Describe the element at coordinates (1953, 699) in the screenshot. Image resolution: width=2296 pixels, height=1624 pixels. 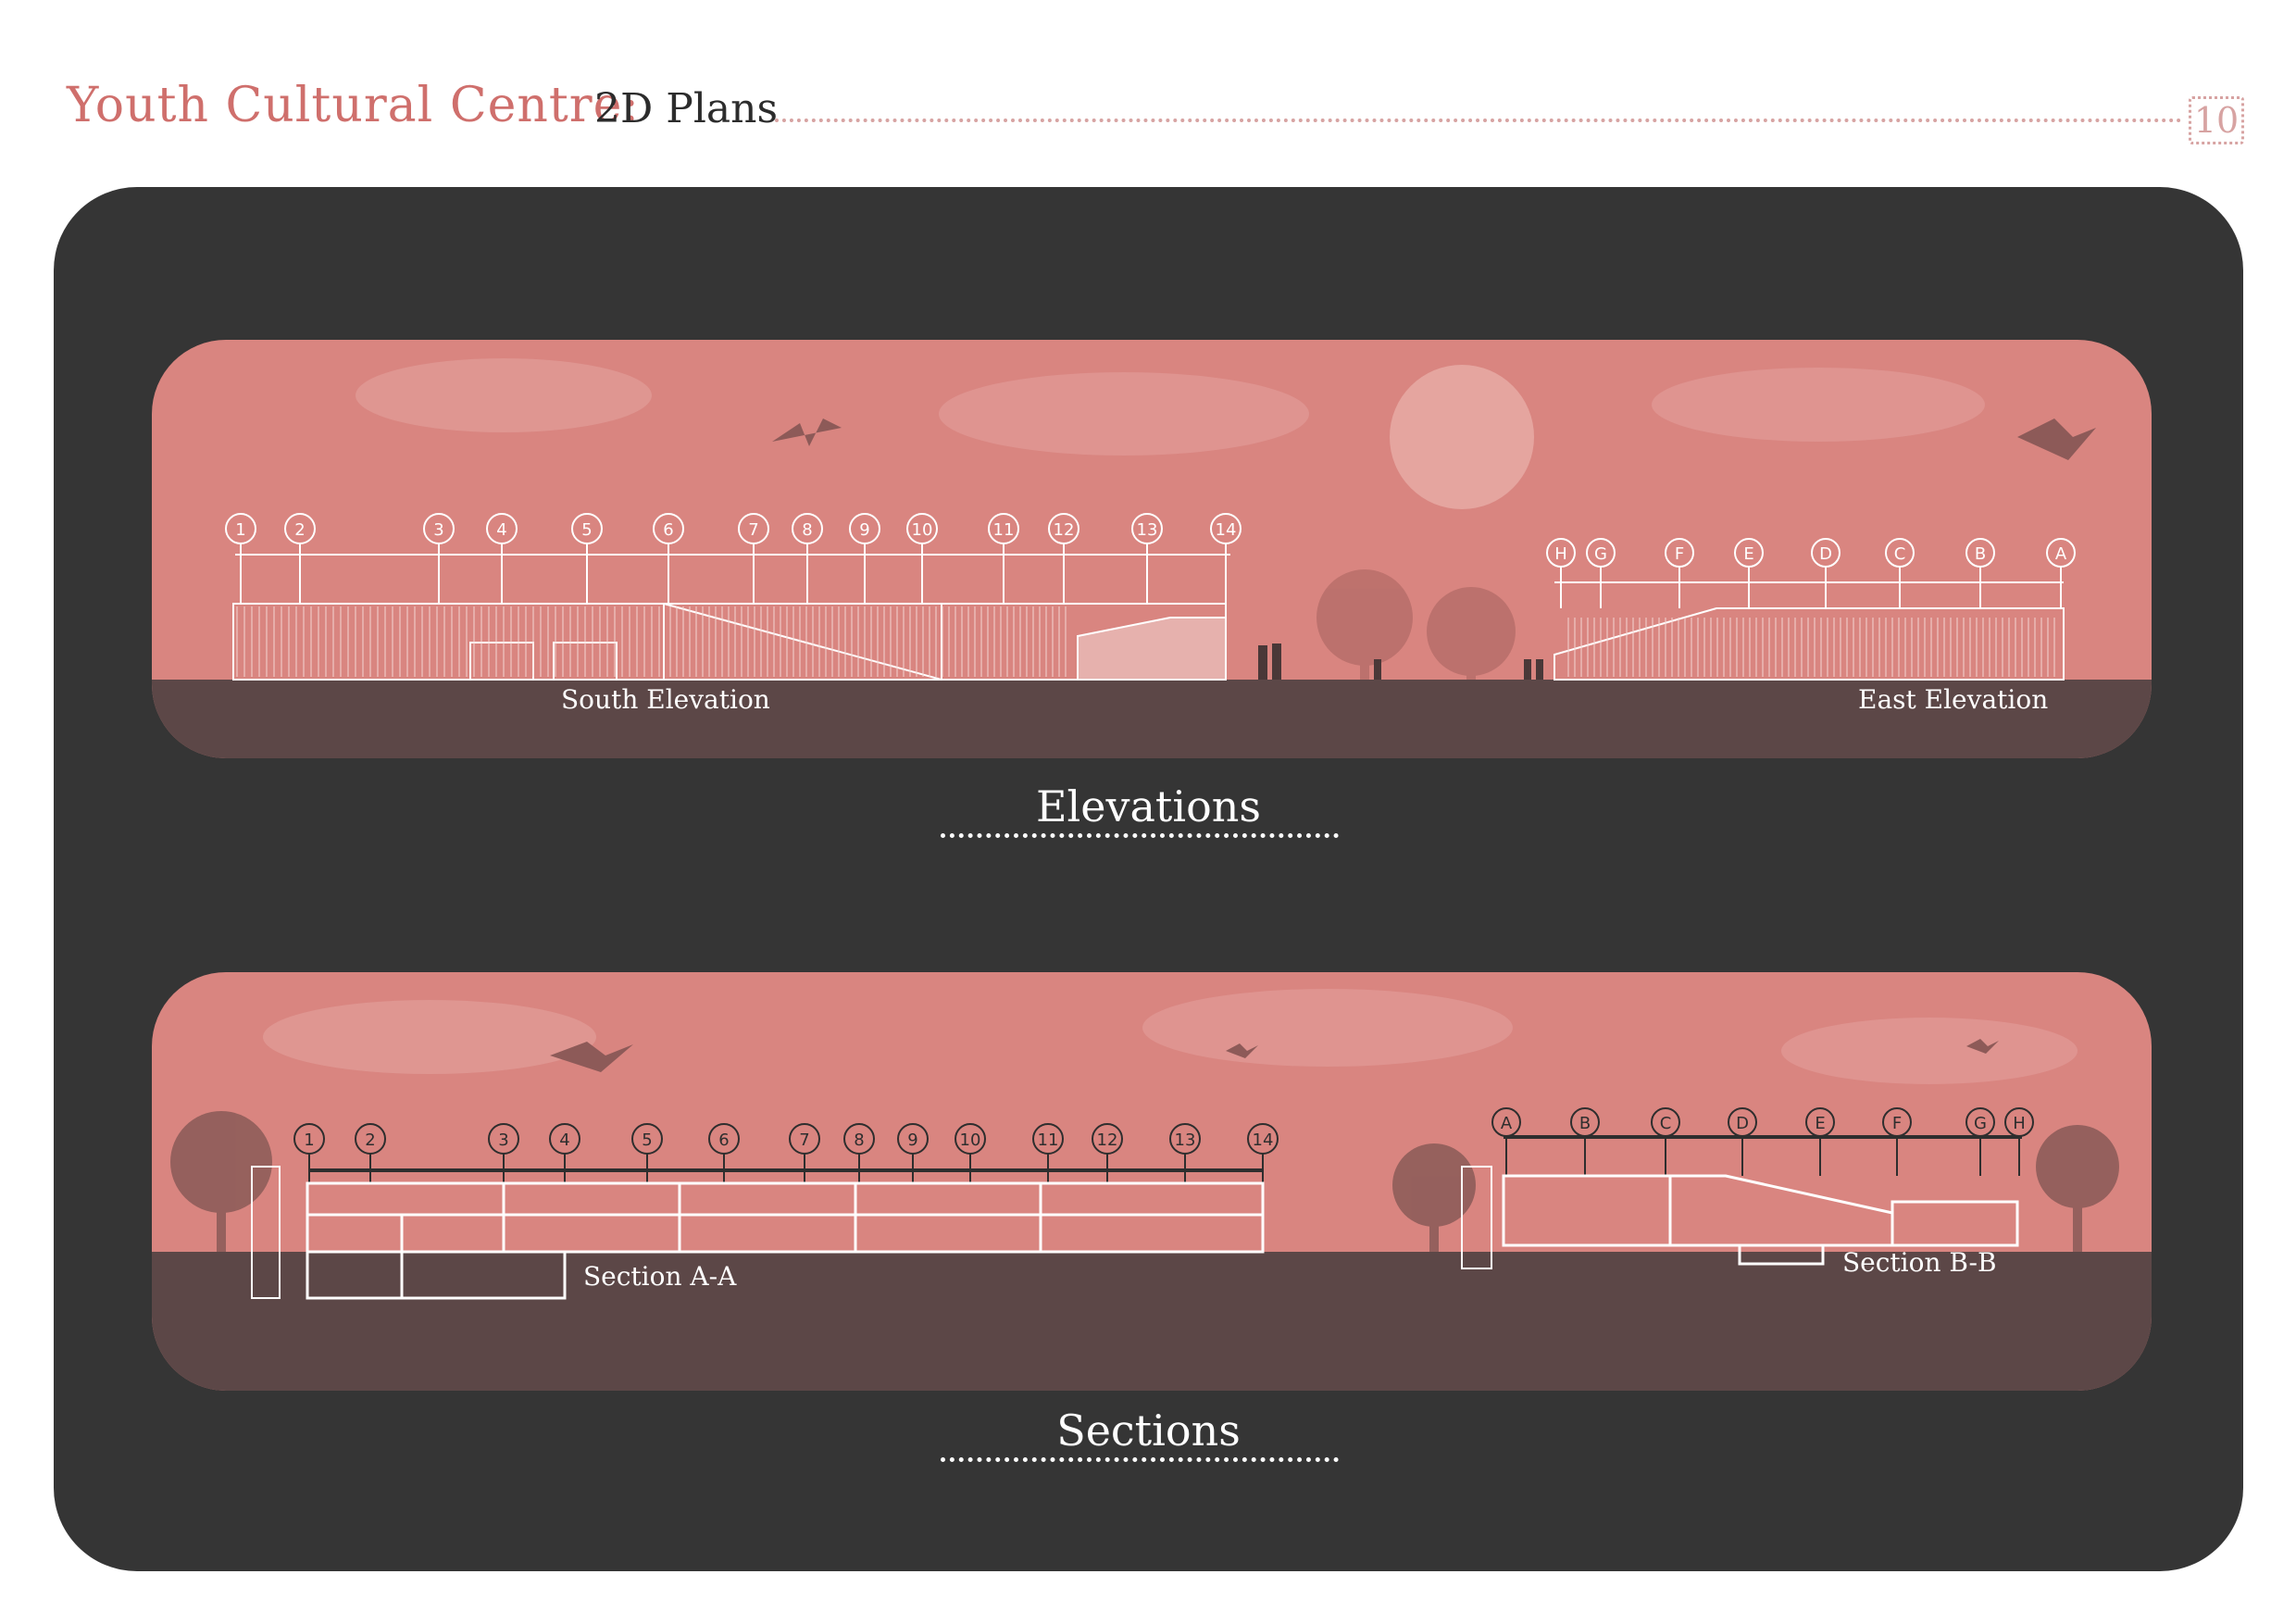
I see `label-east-elevation: East Elevation` at that location.